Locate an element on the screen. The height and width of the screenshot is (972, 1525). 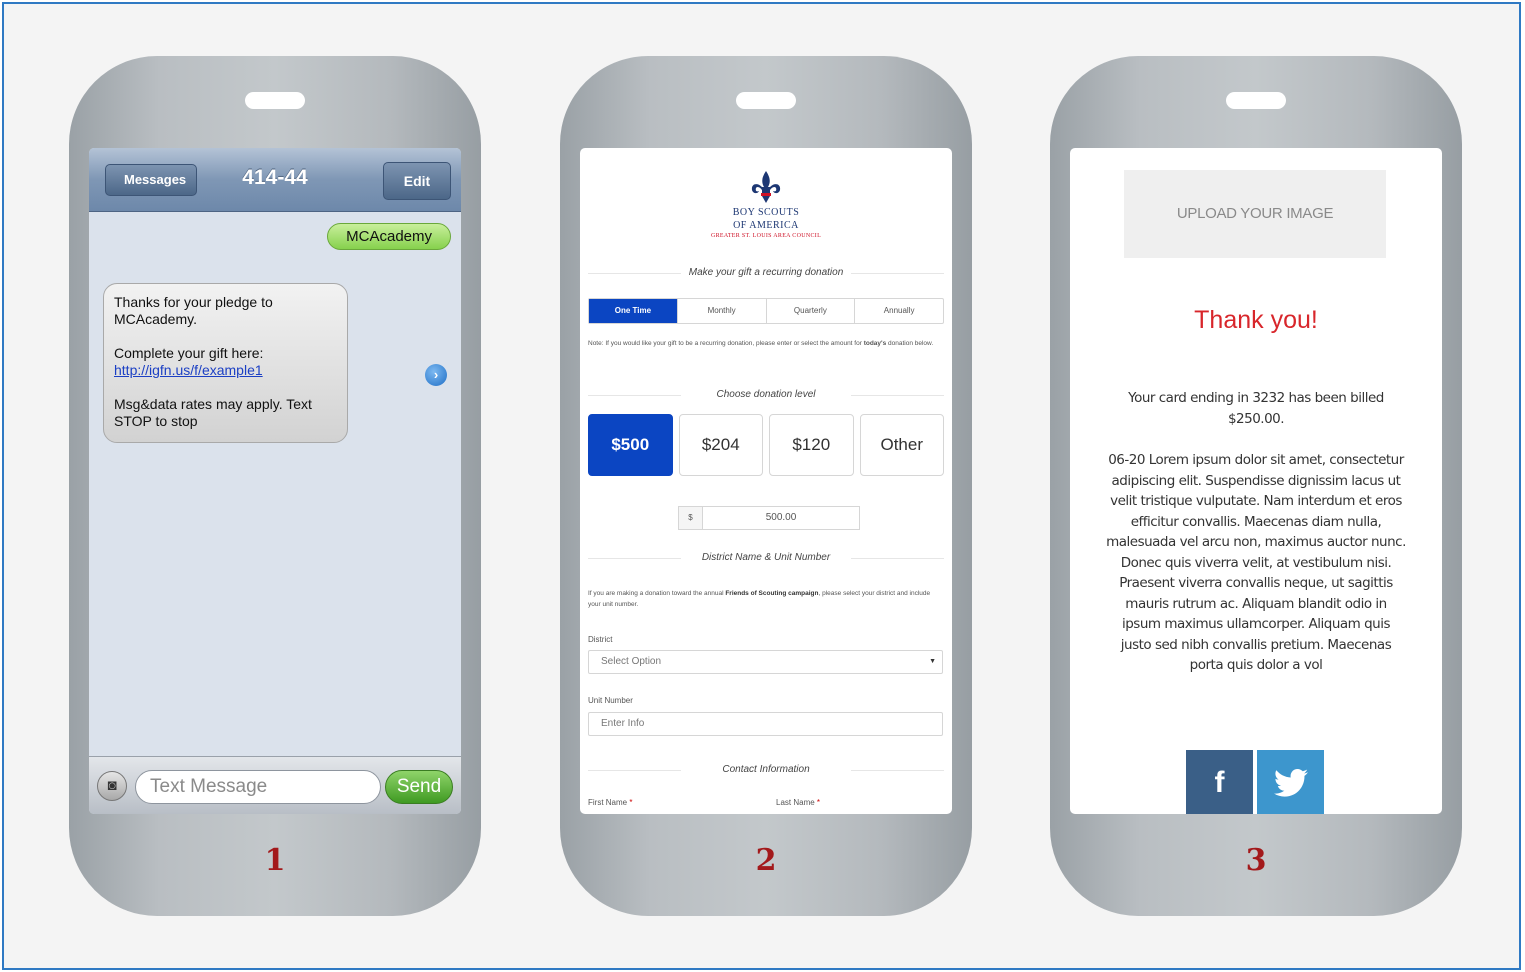
amount-buttons: $500 $204 $120 Other is located at coordinates (766, 445).